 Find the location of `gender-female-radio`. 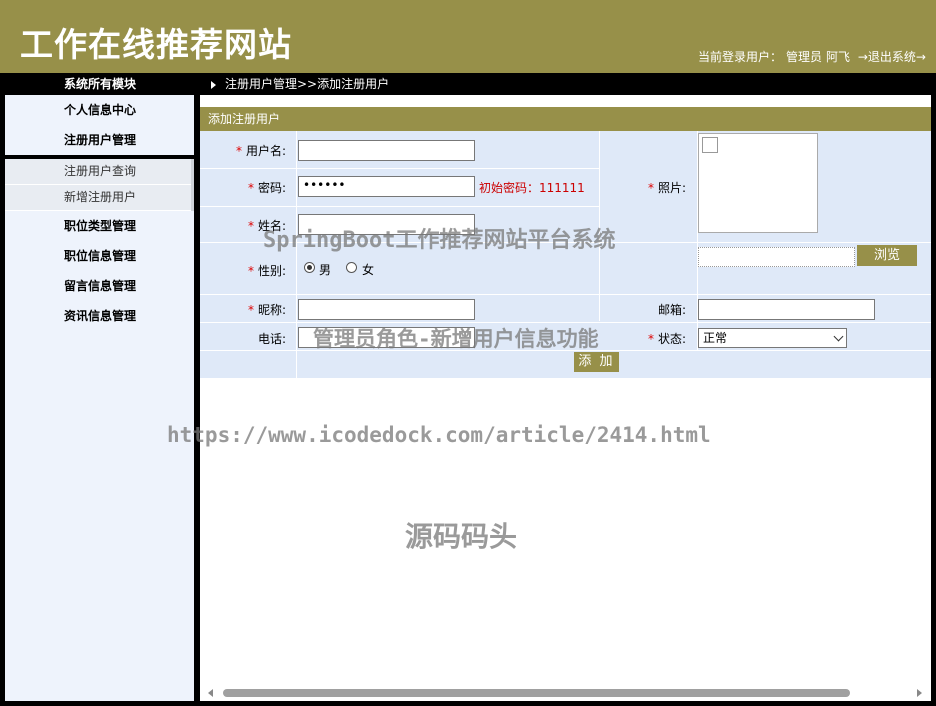

gender-female-radio is located at coordinates (351, 267).